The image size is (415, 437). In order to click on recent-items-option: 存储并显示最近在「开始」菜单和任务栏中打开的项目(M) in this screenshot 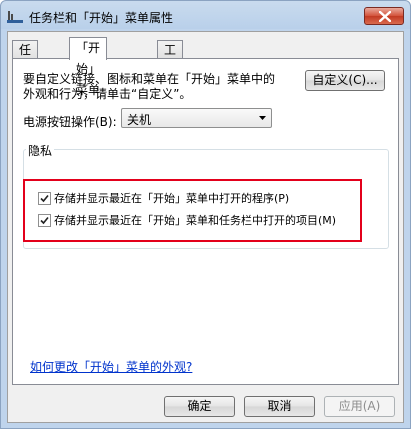, I will do `click(187, 220)`.